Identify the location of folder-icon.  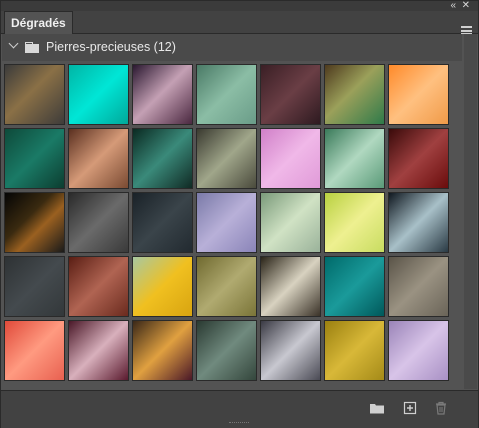
(32, 47).